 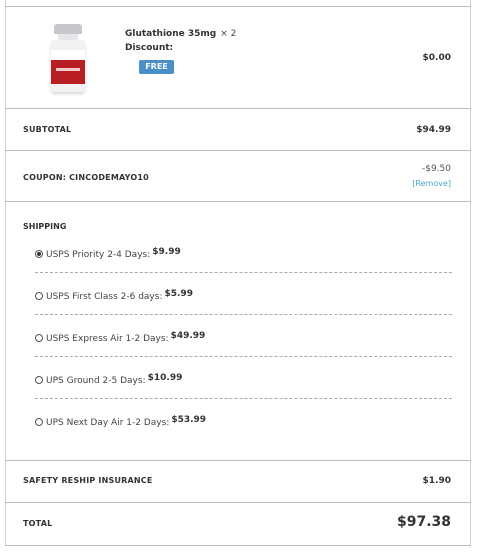 What do you see at coordinates (38, 523) in the screenshot?
I see `total-label: TOTAL` at bounding box center [38, 523].